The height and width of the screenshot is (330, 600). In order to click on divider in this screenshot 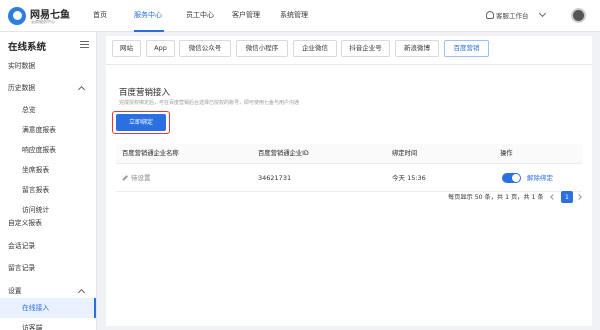, I will do `click(349, 64)`.